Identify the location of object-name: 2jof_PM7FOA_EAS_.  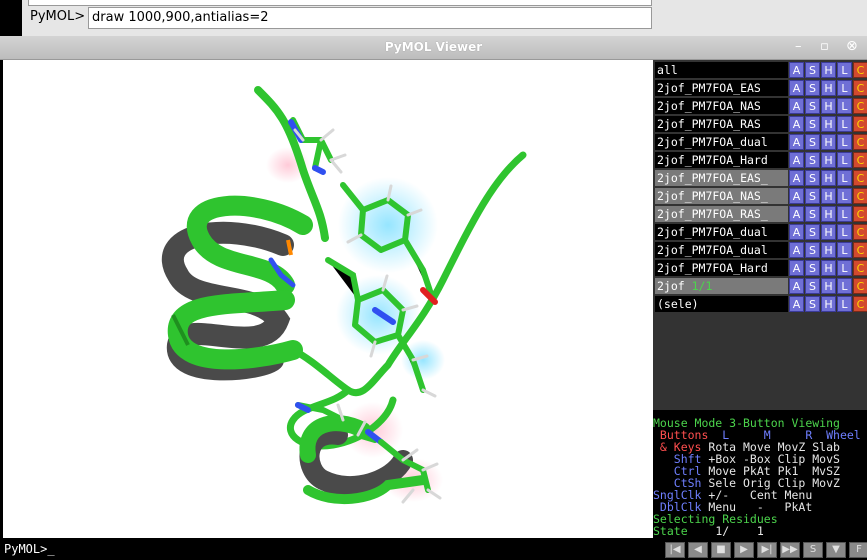
(721, 178).